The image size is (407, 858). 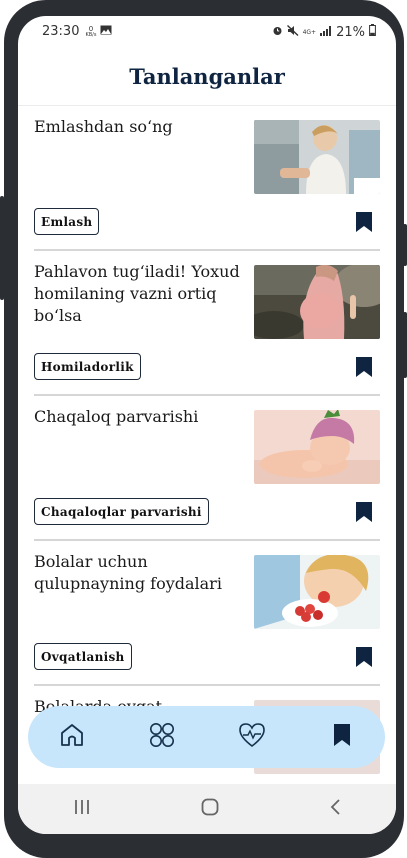 What do you see at coordinates (2, 248) in the screenshot?
I see `volume-button` at bounding box center [2, 248].